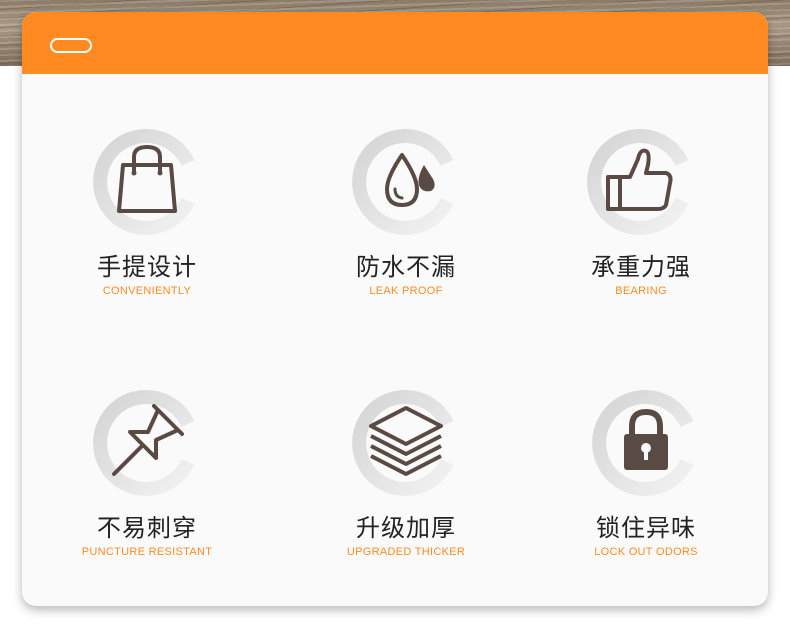  I want to click on feature-subtitle: PUNCTURE RESISTANT, so click(147, 552).